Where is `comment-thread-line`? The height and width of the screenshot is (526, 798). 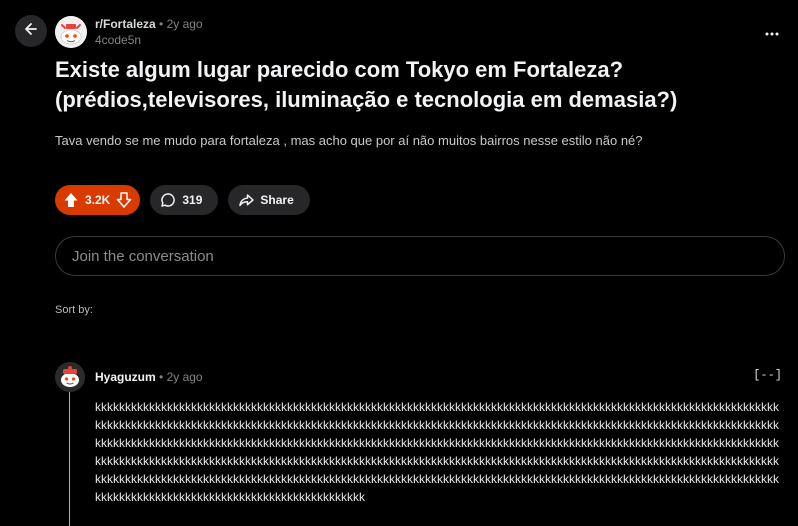
comment-thread-line is located at coordinates (69, 459).